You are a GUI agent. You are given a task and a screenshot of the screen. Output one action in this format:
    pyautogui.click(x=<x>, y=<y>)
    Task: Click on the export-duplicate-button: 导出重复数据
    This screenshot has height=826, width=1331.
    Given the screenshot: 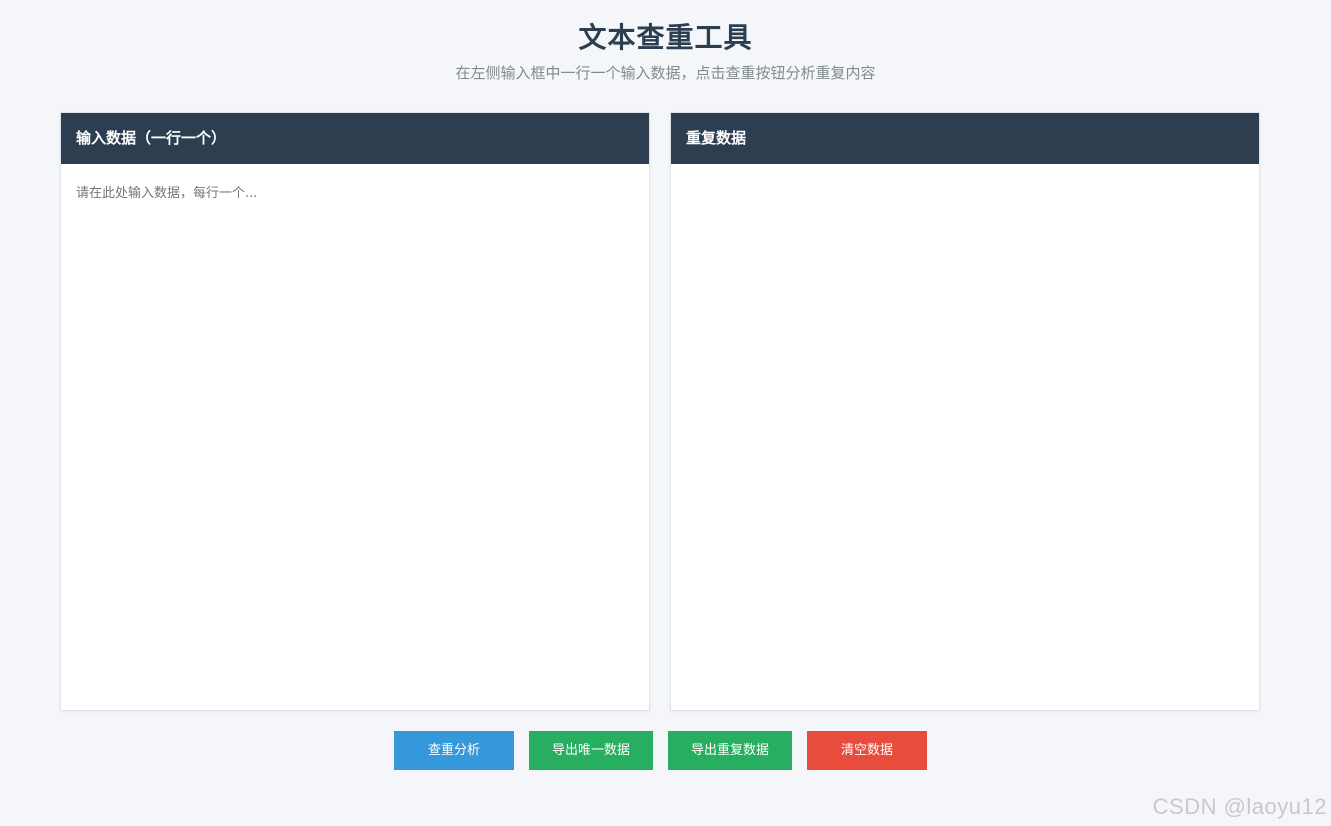 What is the action you would take?
    pyautogui.click(x=730, y=750)
    